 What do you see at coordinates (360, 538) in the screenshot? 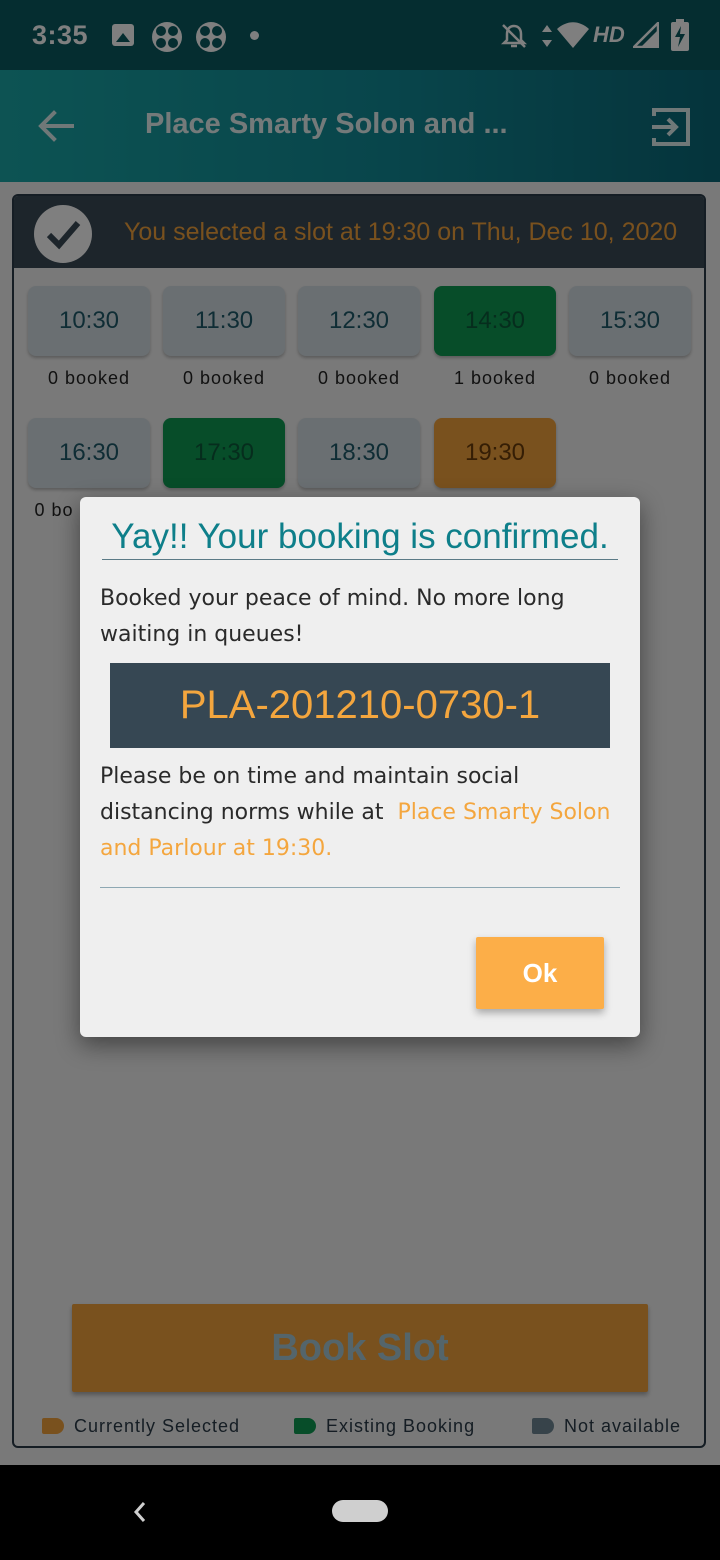
I see `dialog-title: Yay!! Your booking is confirmed.` at bounding box center [360, 538].